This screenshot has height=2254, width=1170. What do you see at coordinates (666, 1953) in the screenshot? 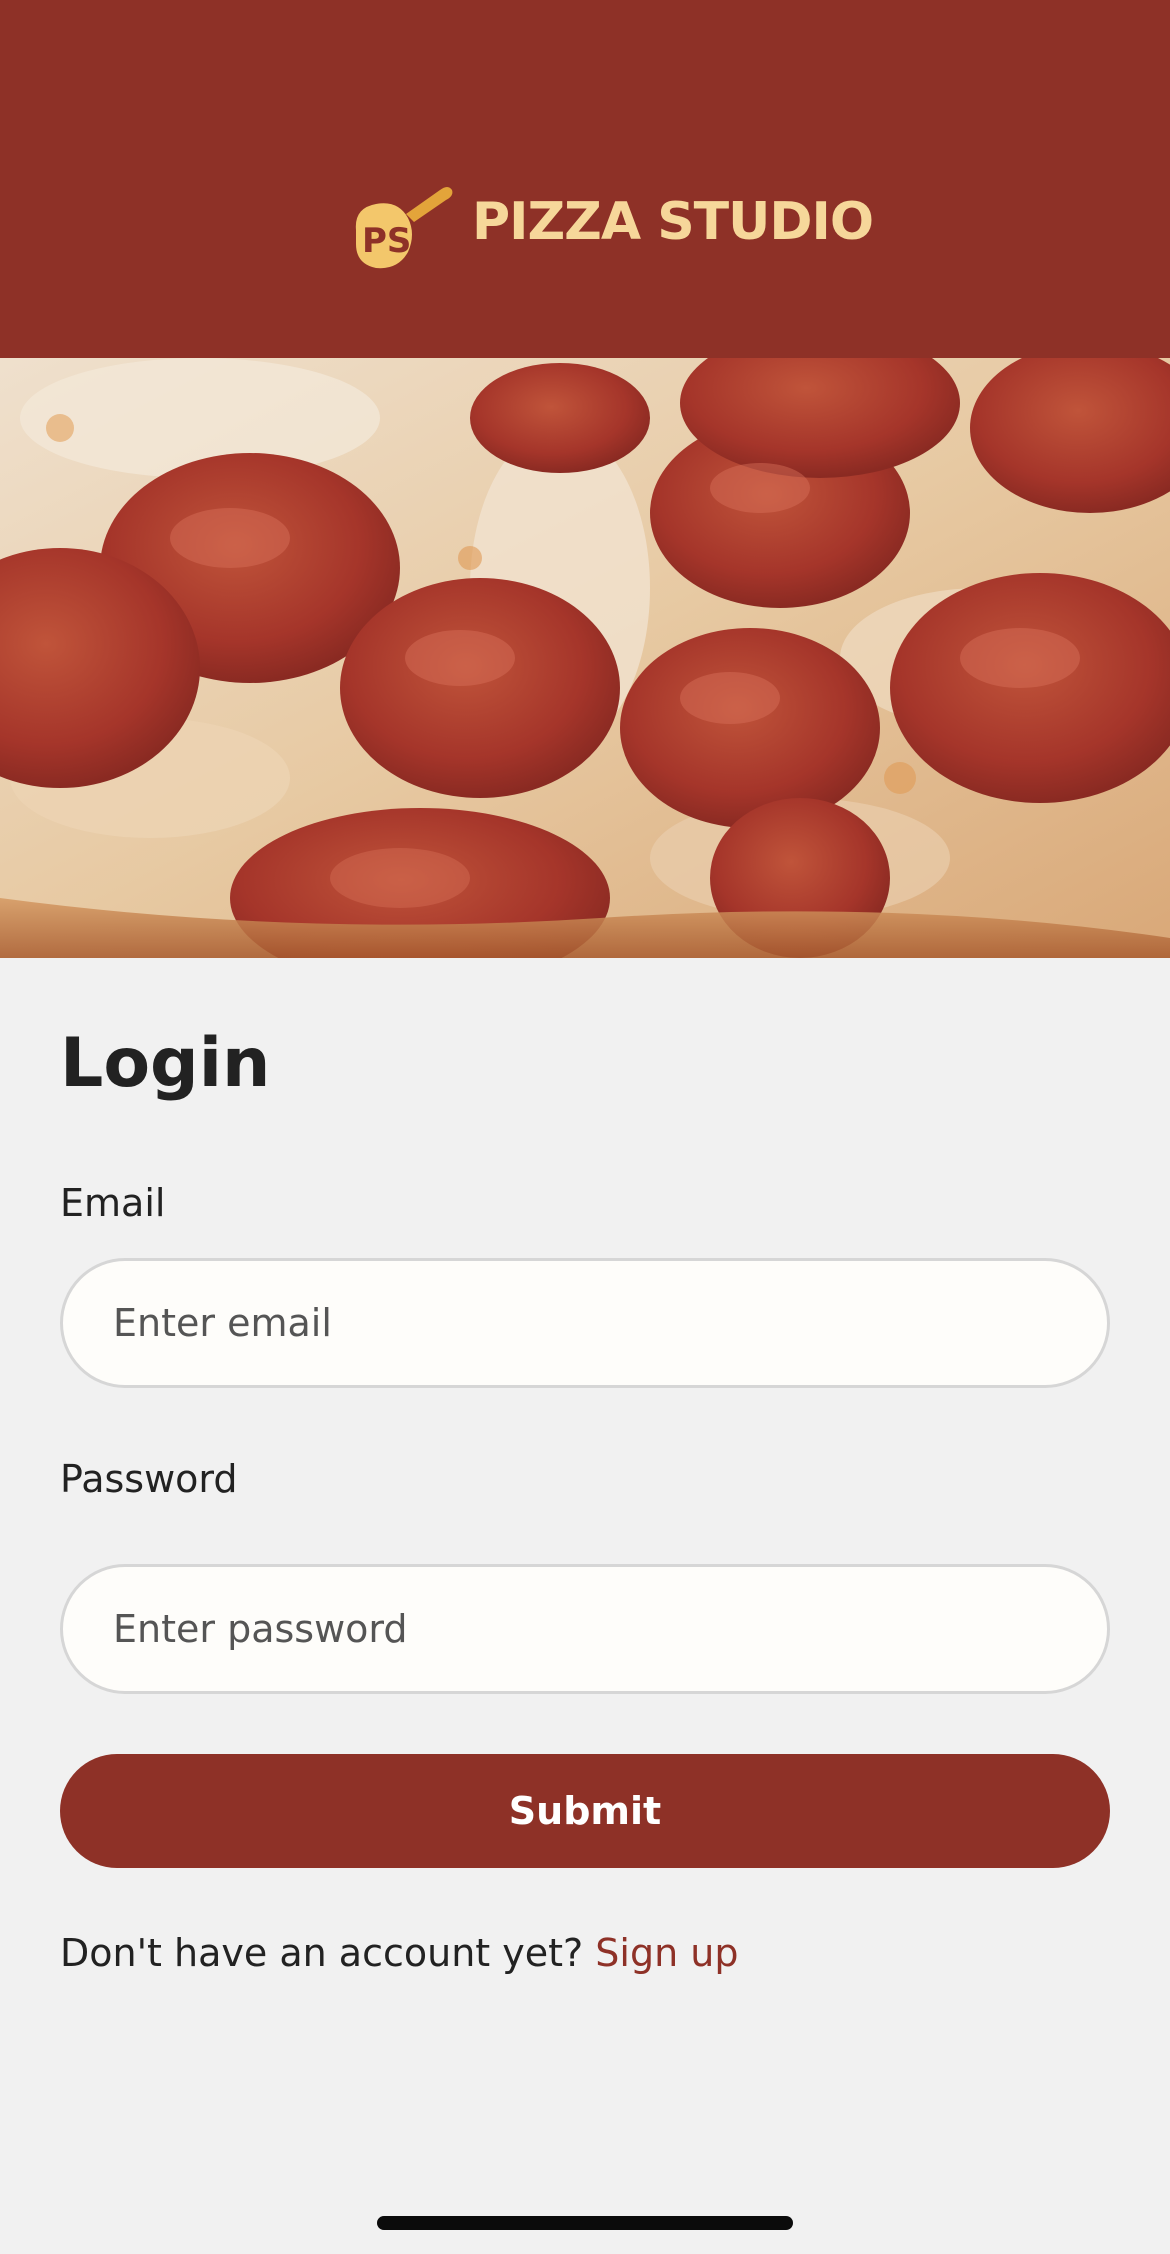
I see `signup-link: Sign up` at bounding box center [666, 1953].